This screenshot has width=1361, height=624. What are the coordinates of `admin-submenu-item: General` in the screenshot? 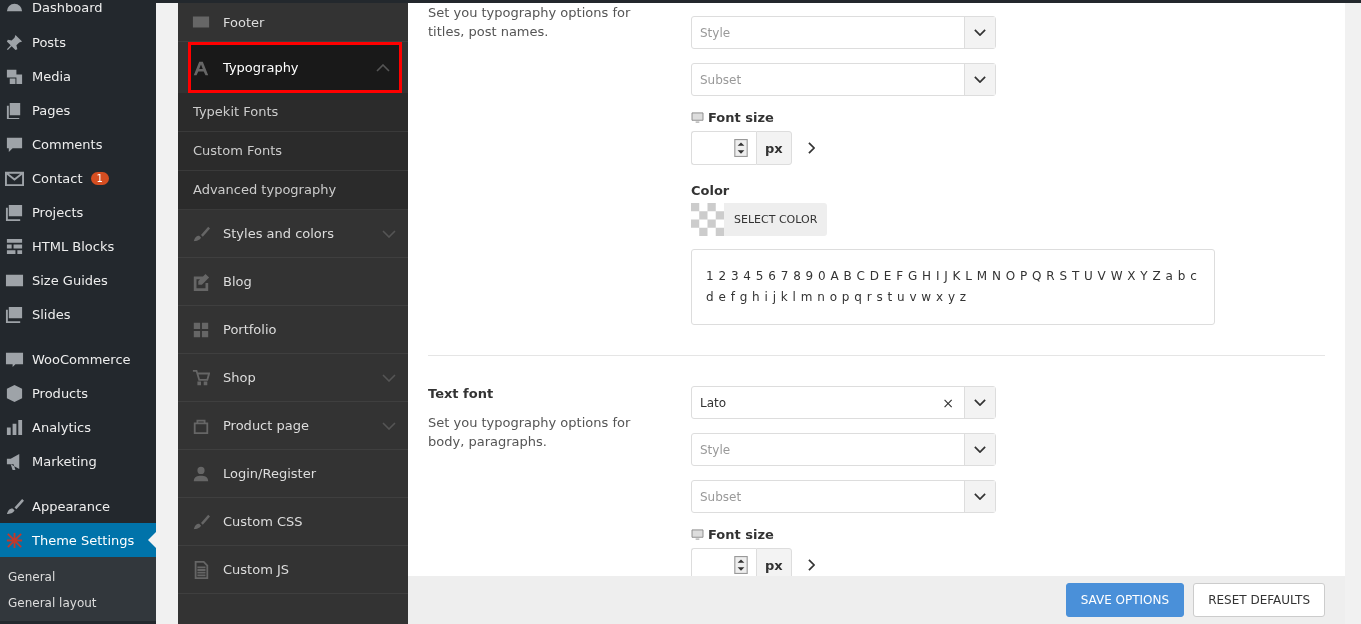 It's located at (78, 578).